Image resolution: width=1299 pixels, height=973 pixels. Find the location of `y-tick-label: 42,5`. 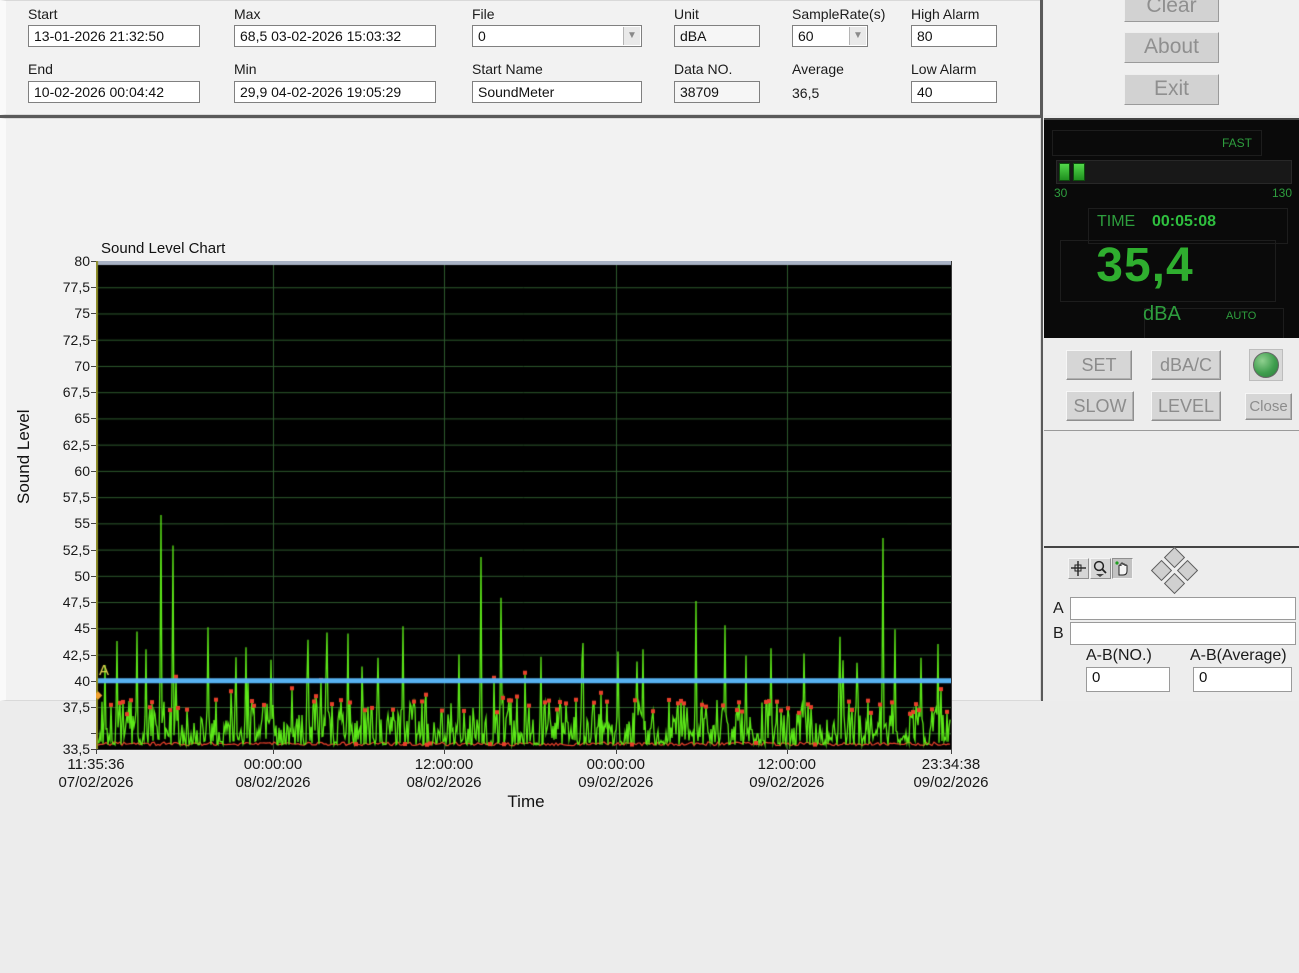

y-tick-label: 42,5 is located at coordinates (76, 654).